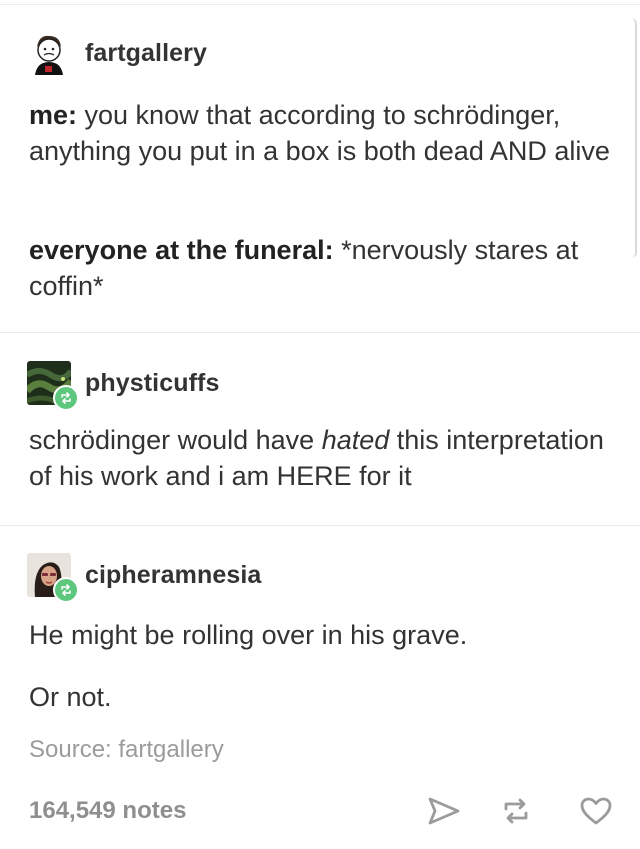 This screenshot has width=640, height=849. Describe the element at coordinates (107, 811) in the screenshot. I see `notes-count: 164,549 notes` at that location.